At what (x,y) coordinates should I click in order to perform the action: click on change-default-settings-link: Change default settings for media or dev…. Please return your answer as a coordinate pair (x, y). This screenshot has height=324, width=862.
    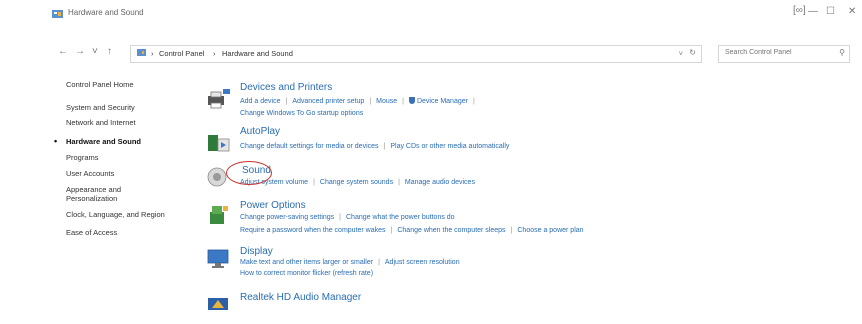
    Looking at the image, I should click on (309, 146).